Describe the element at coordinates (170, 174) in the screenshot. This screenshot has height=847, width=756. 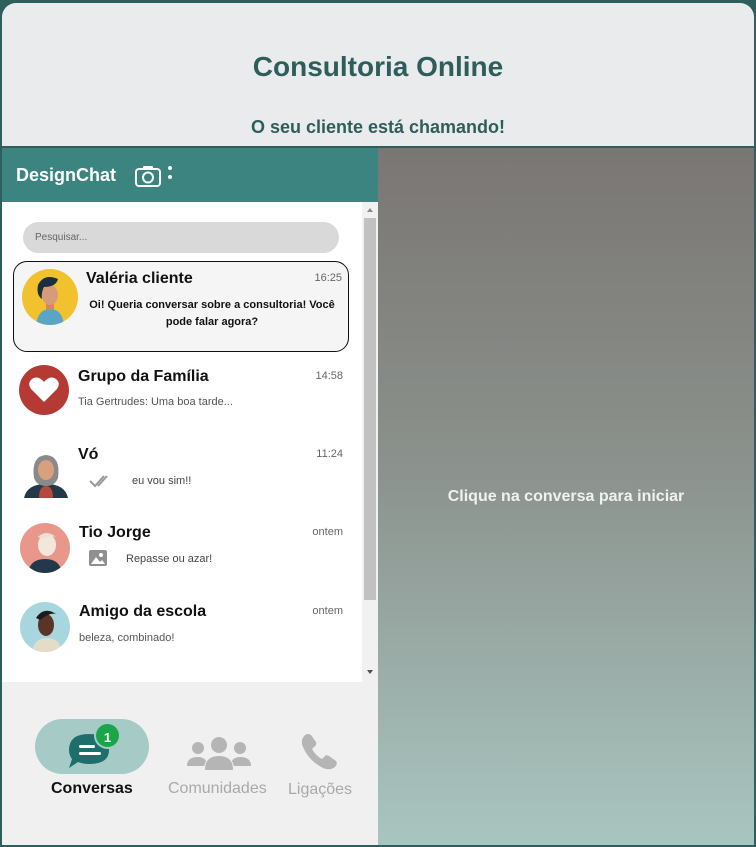
I see `more-options-icon` at that location.